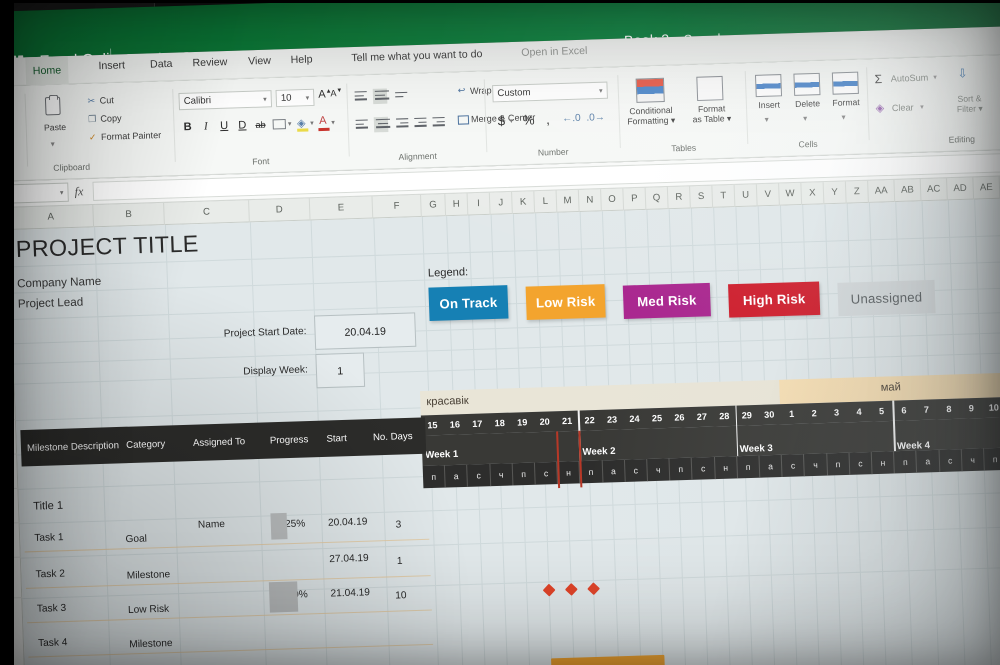  I want to click on italic-button: I, so click(206, 126).